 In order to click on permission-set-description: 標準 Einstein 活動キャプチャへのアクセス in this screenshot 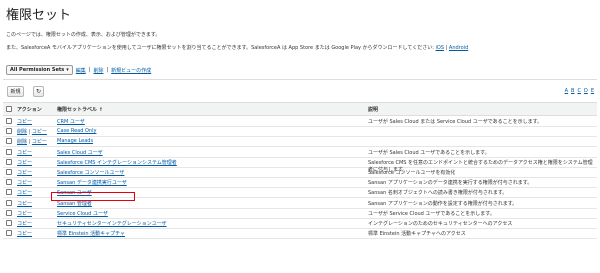, I will do `click(417, 234)`.